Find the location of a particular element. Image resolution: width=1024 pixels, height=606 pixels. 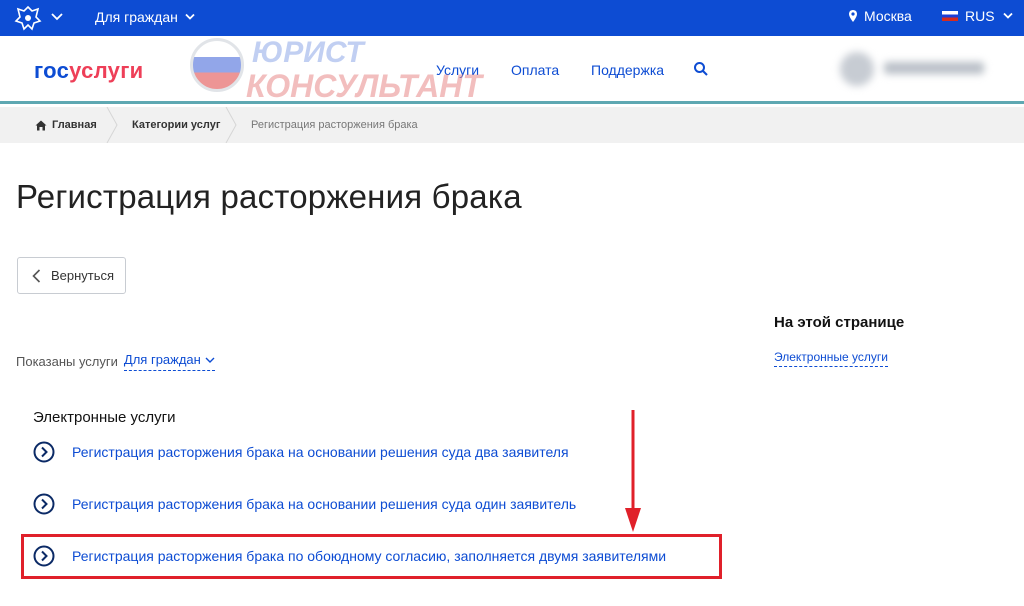

language-selector: RUS is located at coordinates (978, 16).